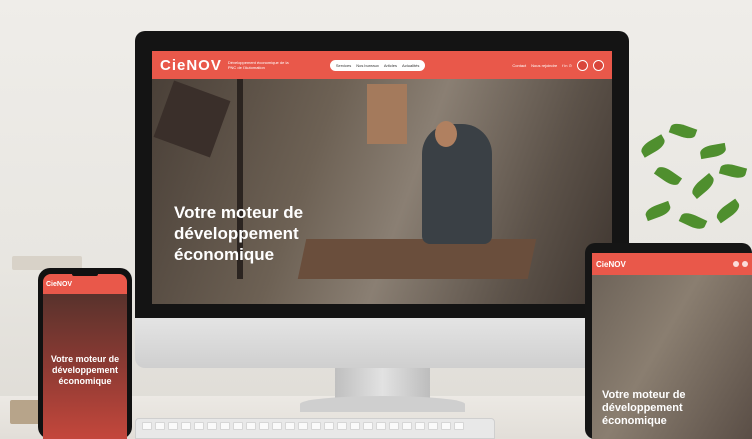 The height and width of the screenshot is (439, 752). I want to click on phone-notch, so click(85, 274).